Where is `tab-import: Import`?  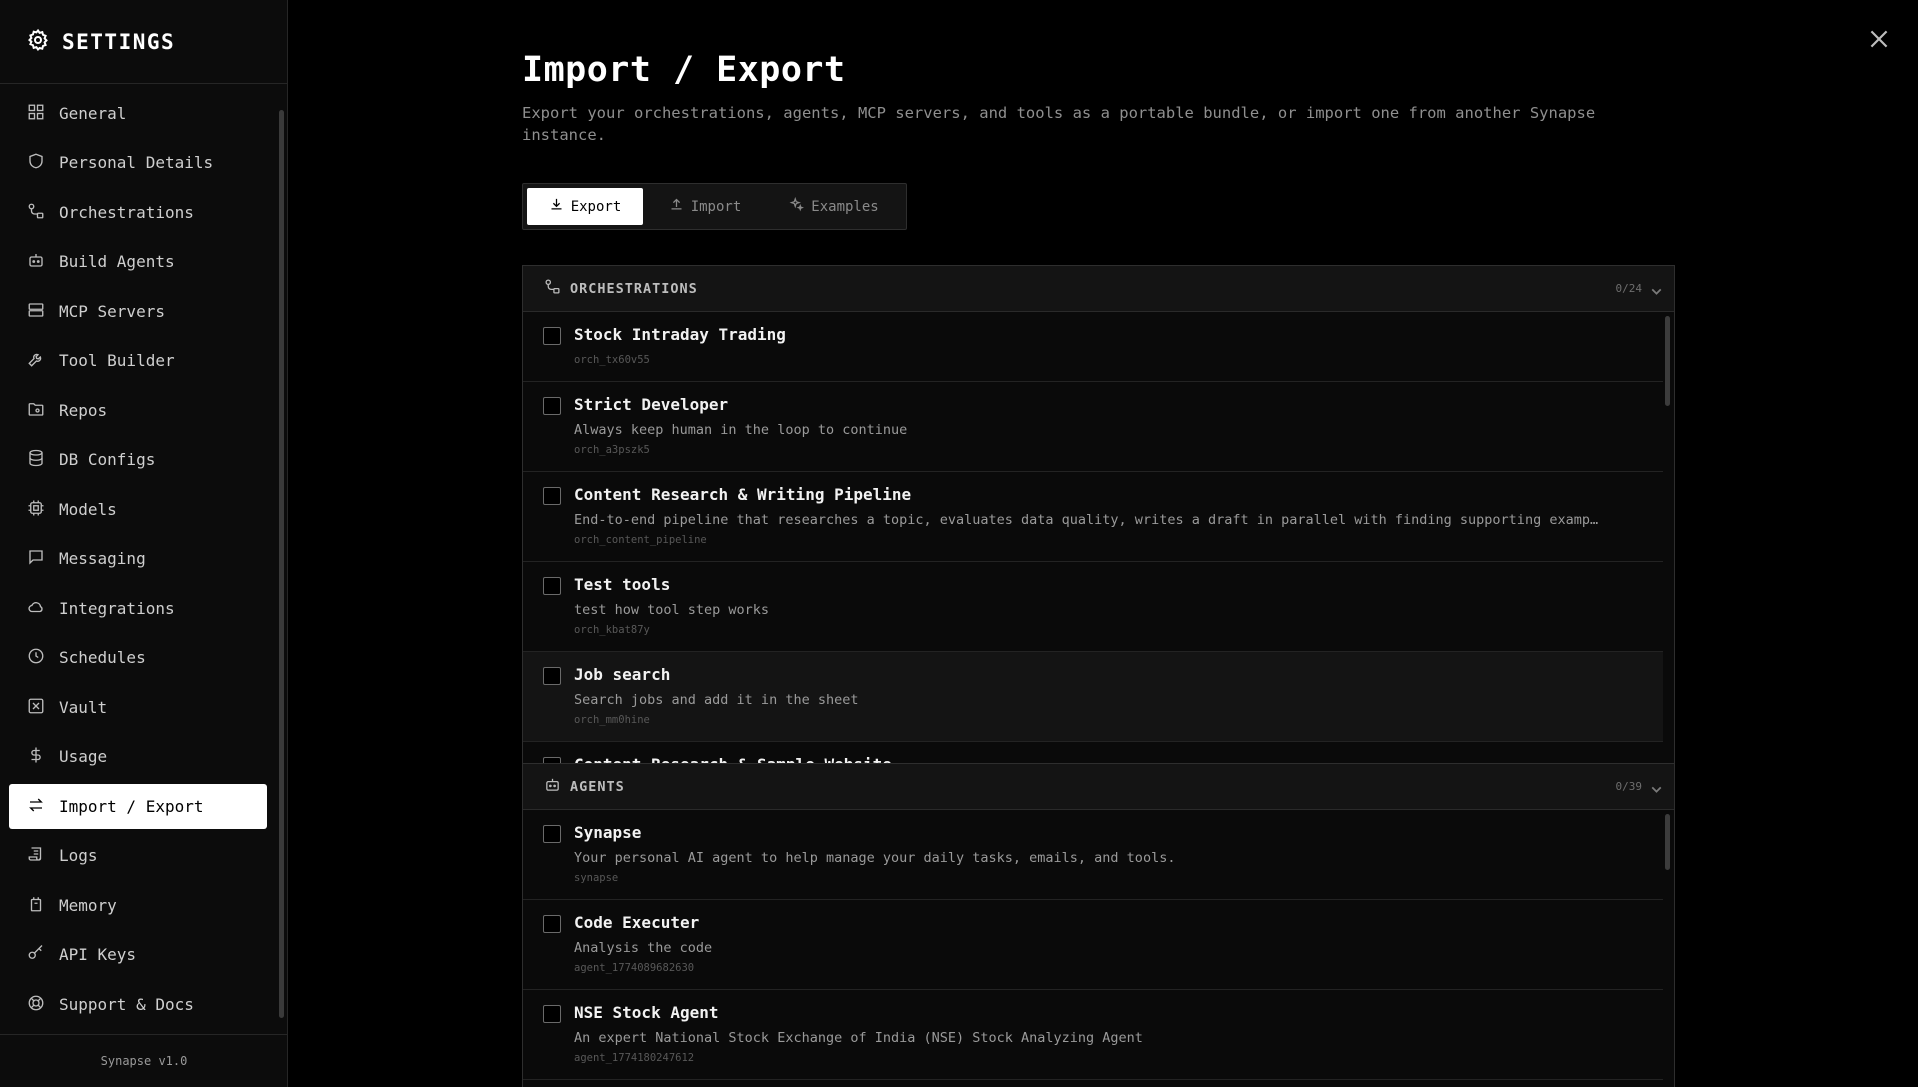
tab-import: Import is located at coordinates (705, 206).